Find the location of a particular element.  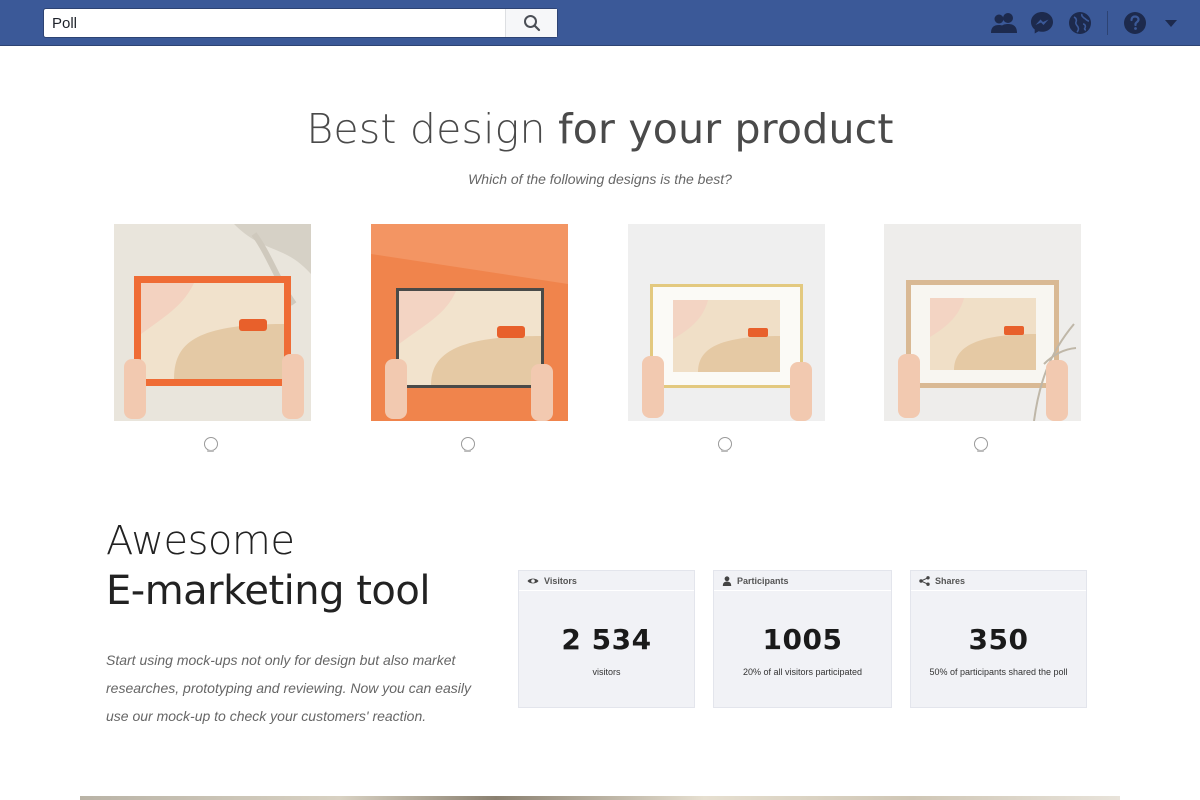

messenger-icon is located at coordinates (1042, 23).